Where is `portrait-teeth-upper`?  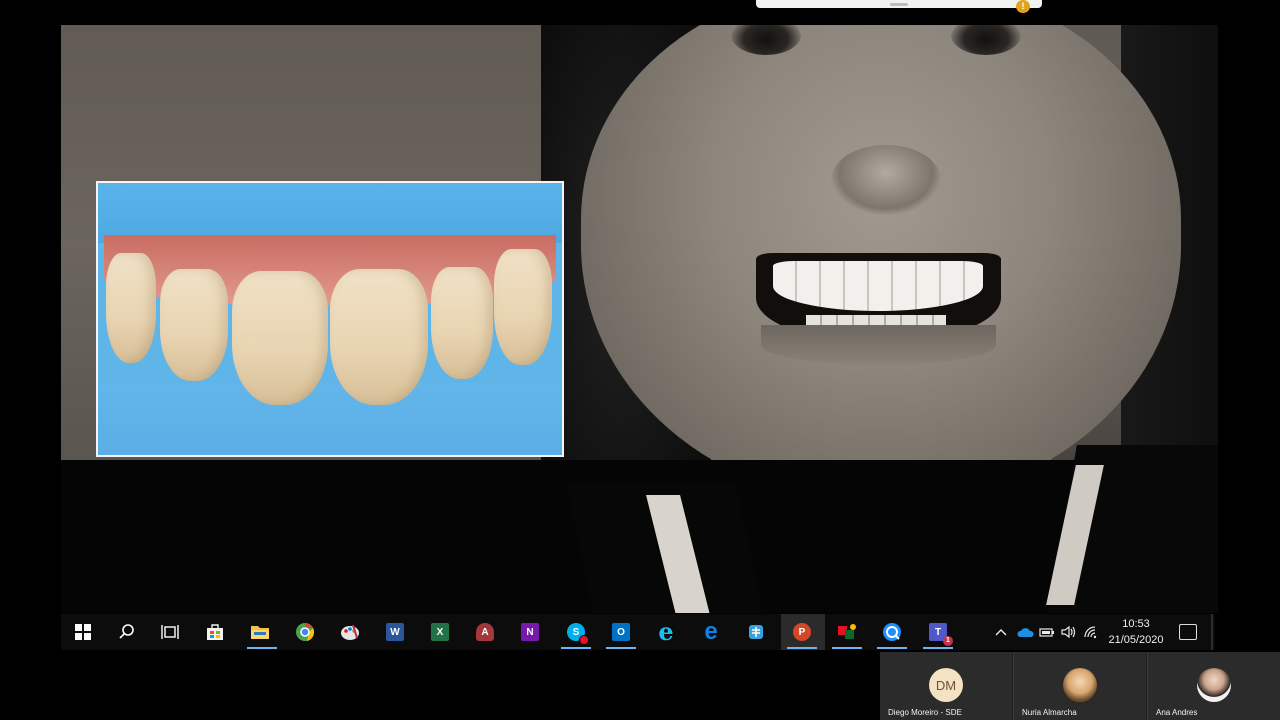
portrait-teeth-upper is located at coordinates (878, 286).